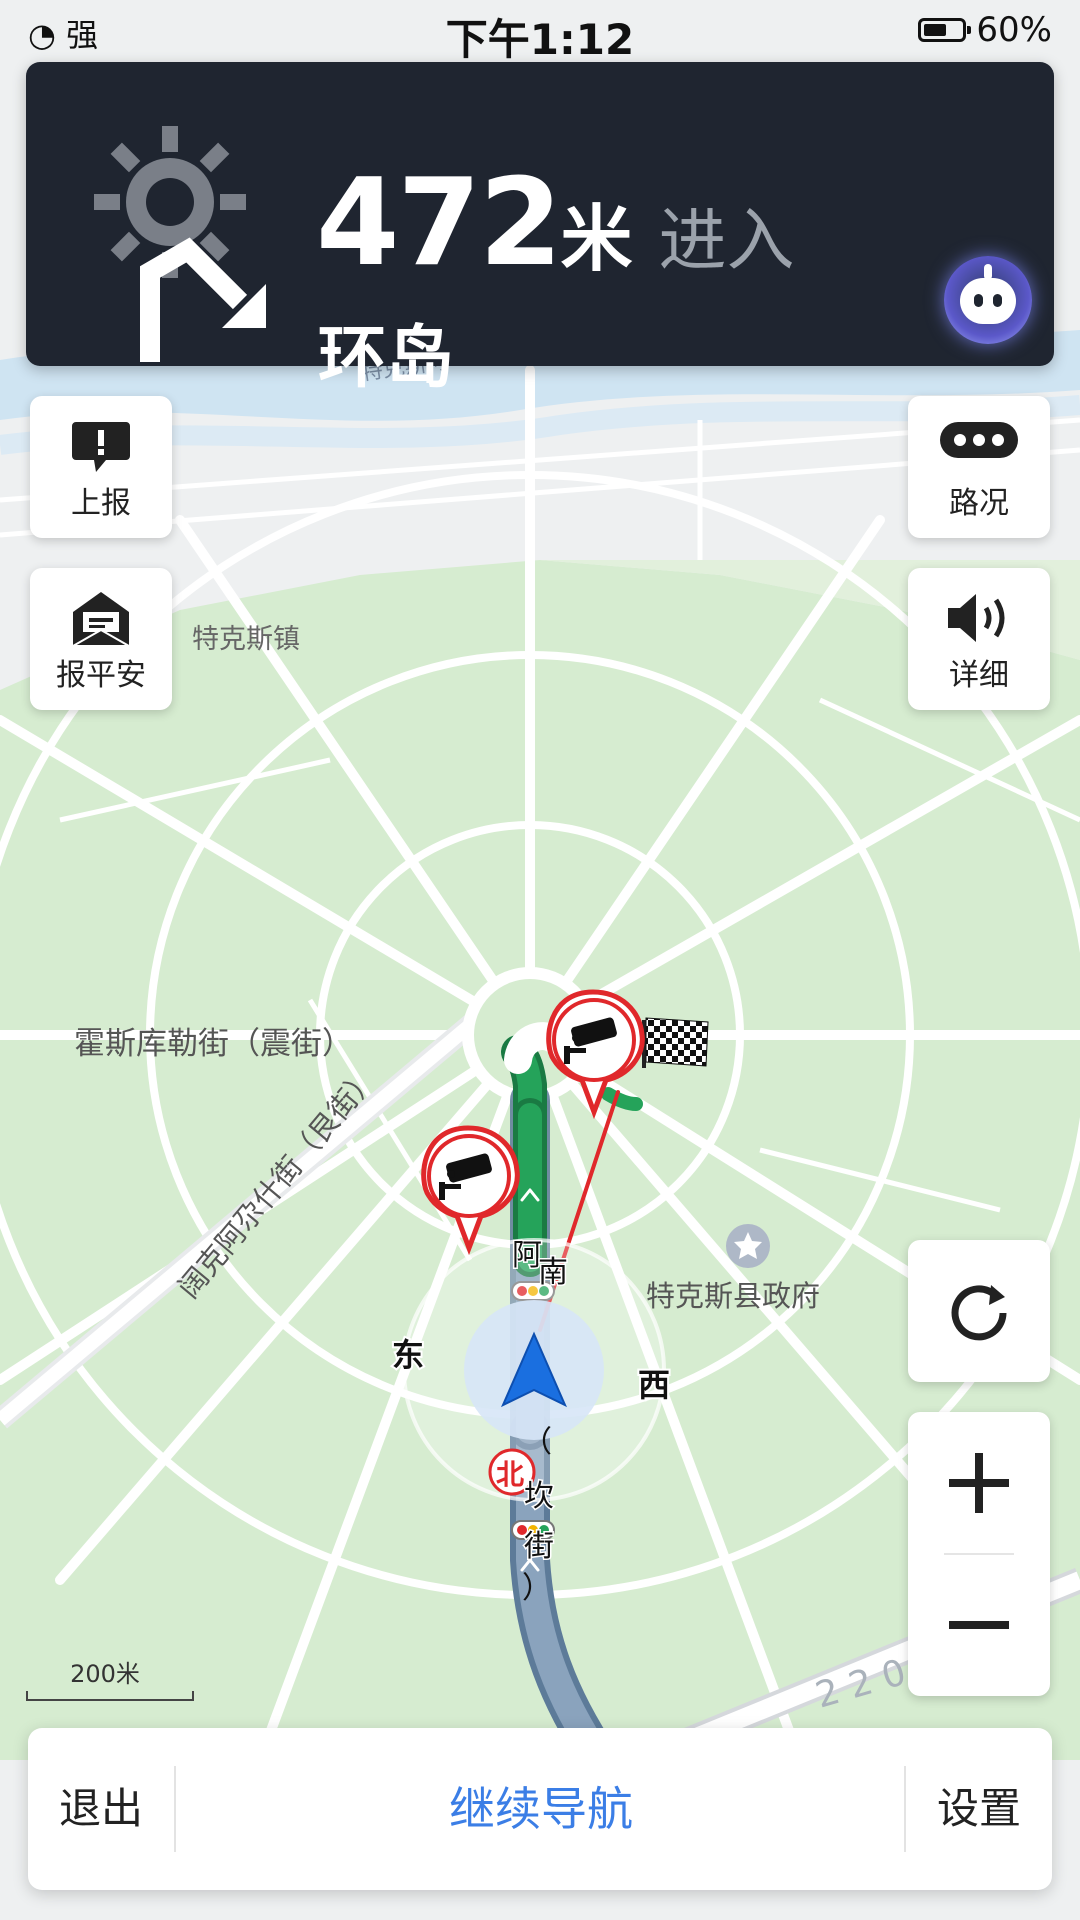 Image resolution: width=1080 pixels, height=1920 pixels. What do you see at coordinates (733, 1296) in the screenshot?
I see `map-label-government: 特克斯县政府` at bounding box center [733, 1296].